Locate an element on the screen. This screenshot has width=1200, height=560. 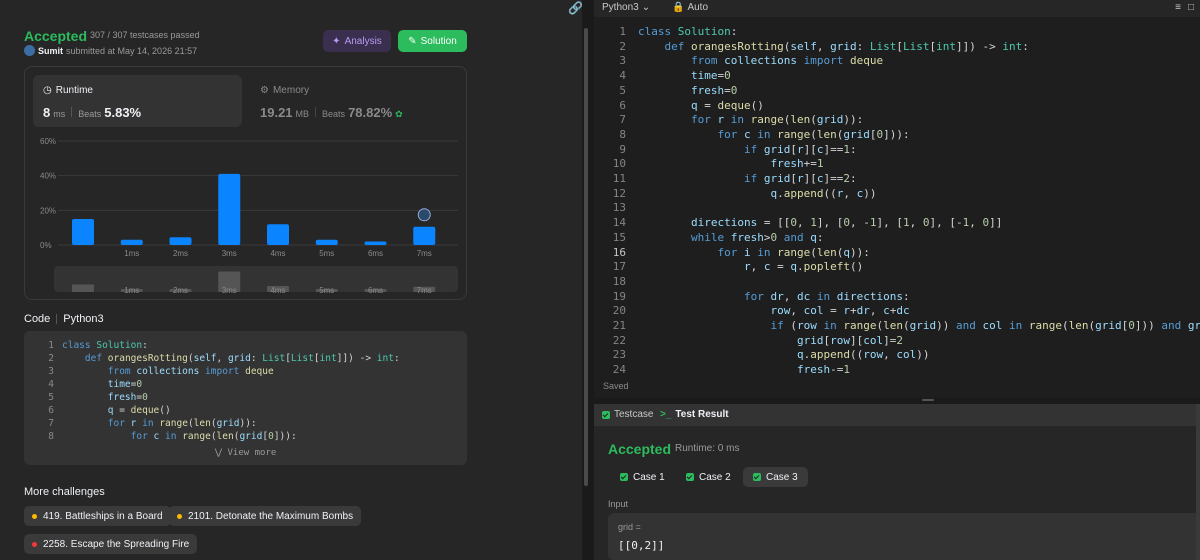
code-line: 7 for r in range(len(grid)): is located at coordinates (140, 423).